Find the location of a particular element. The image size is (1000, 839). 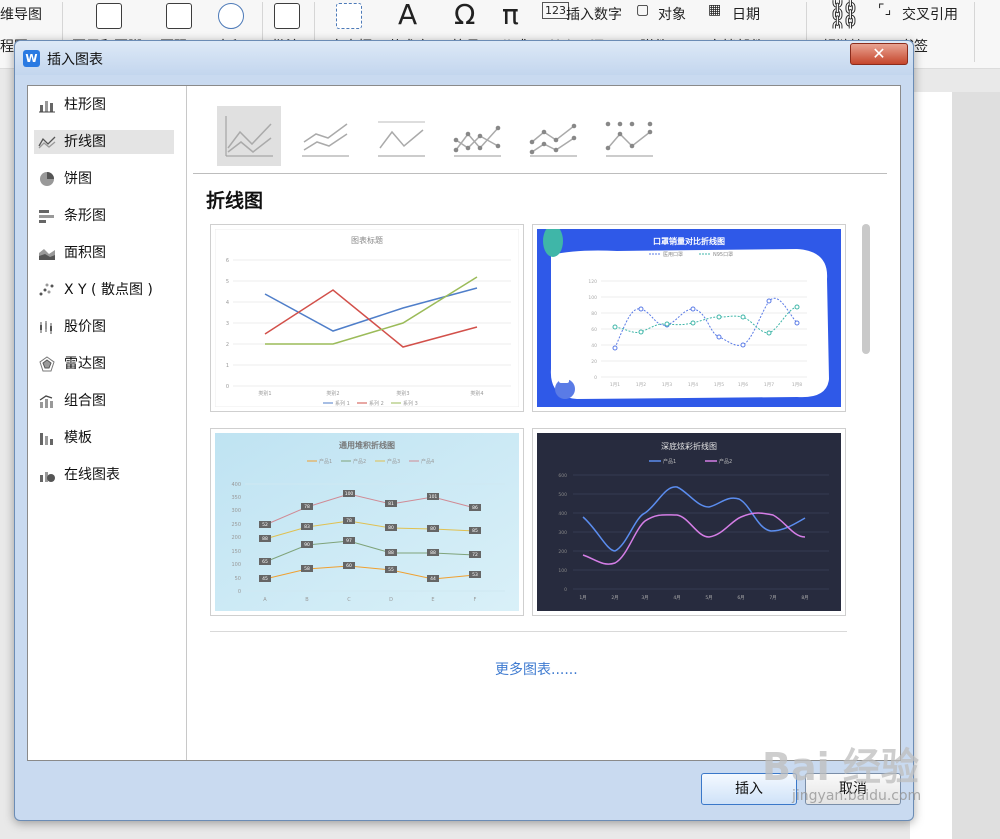

symbol-icon: Ω is located at coordinates (464, 15).